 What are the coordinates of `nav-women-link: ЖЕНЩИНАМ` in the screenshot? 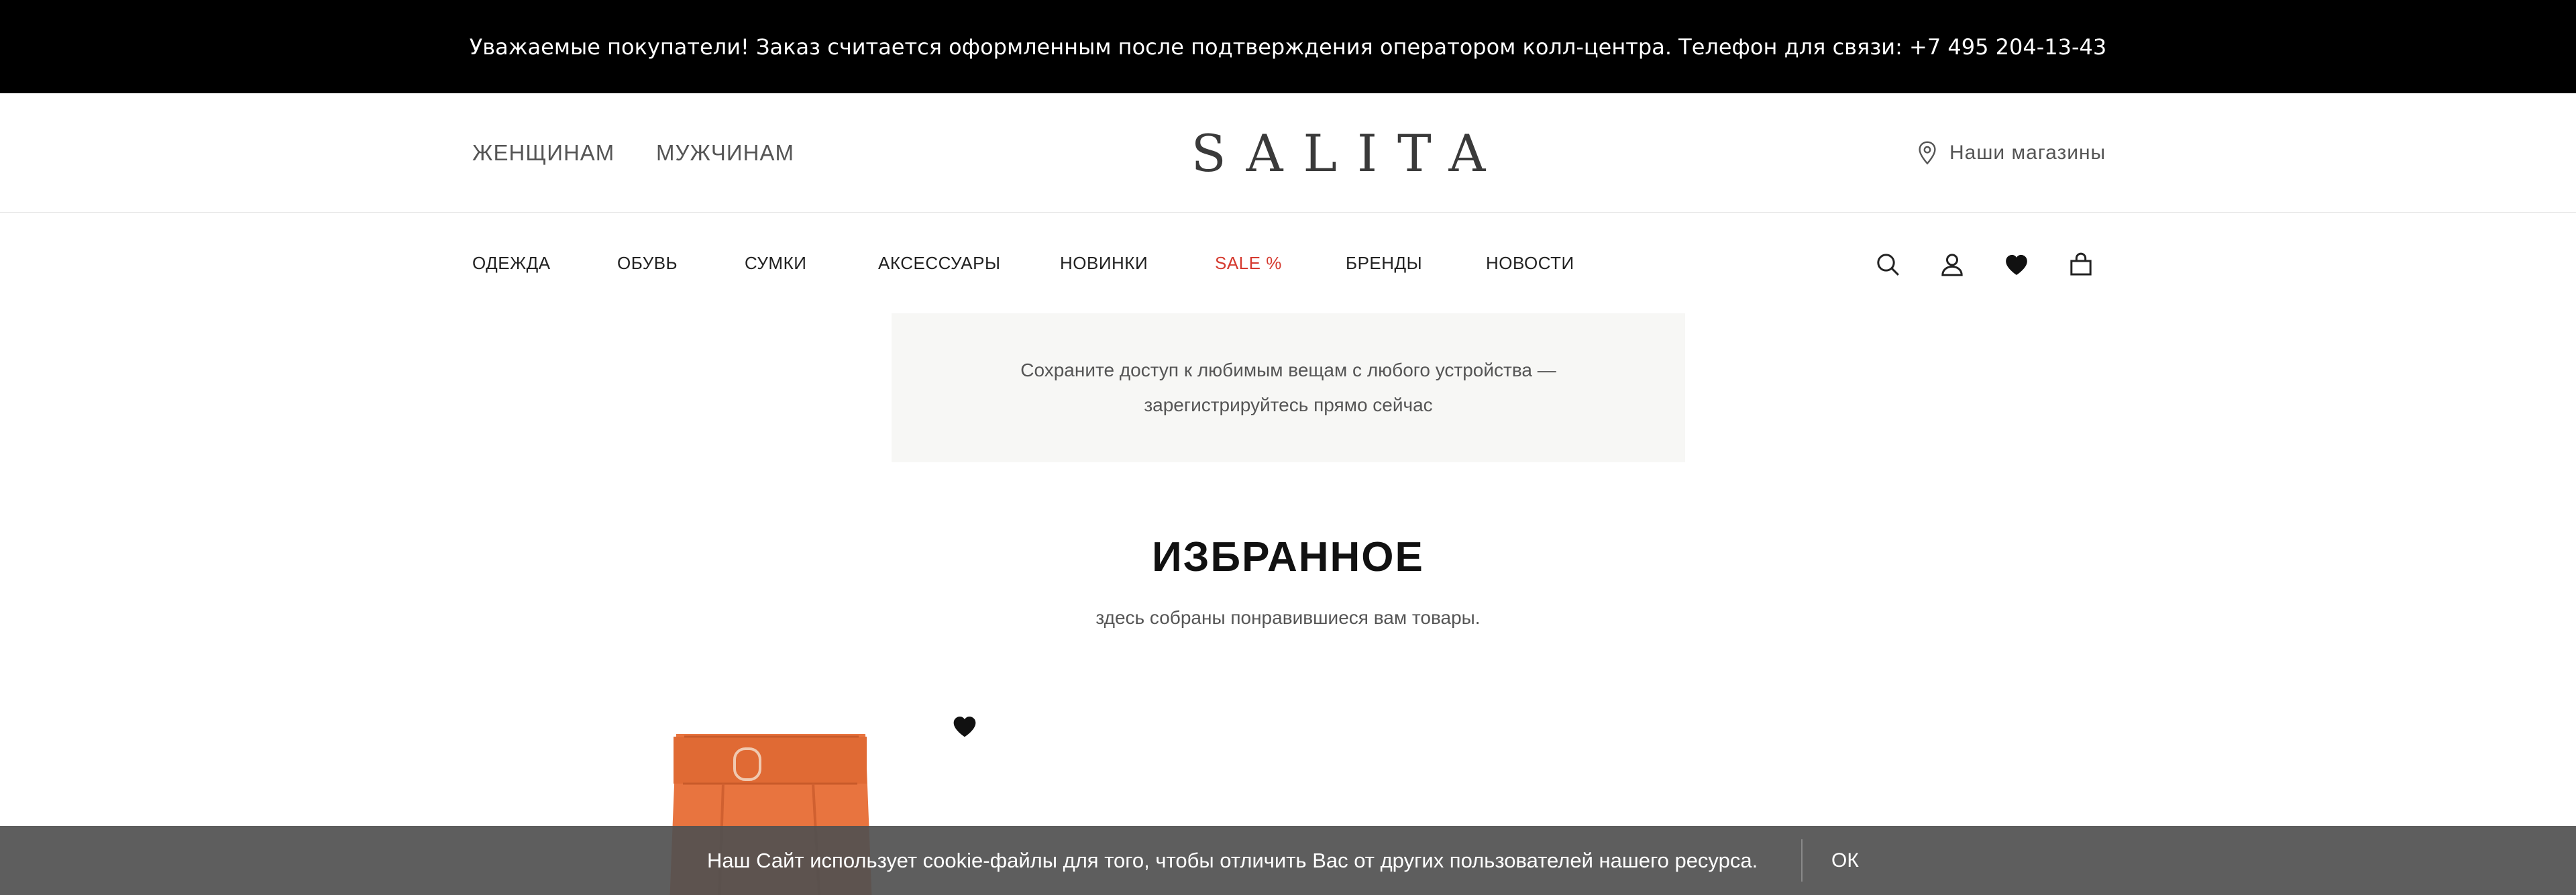 It's located at (543, 153).